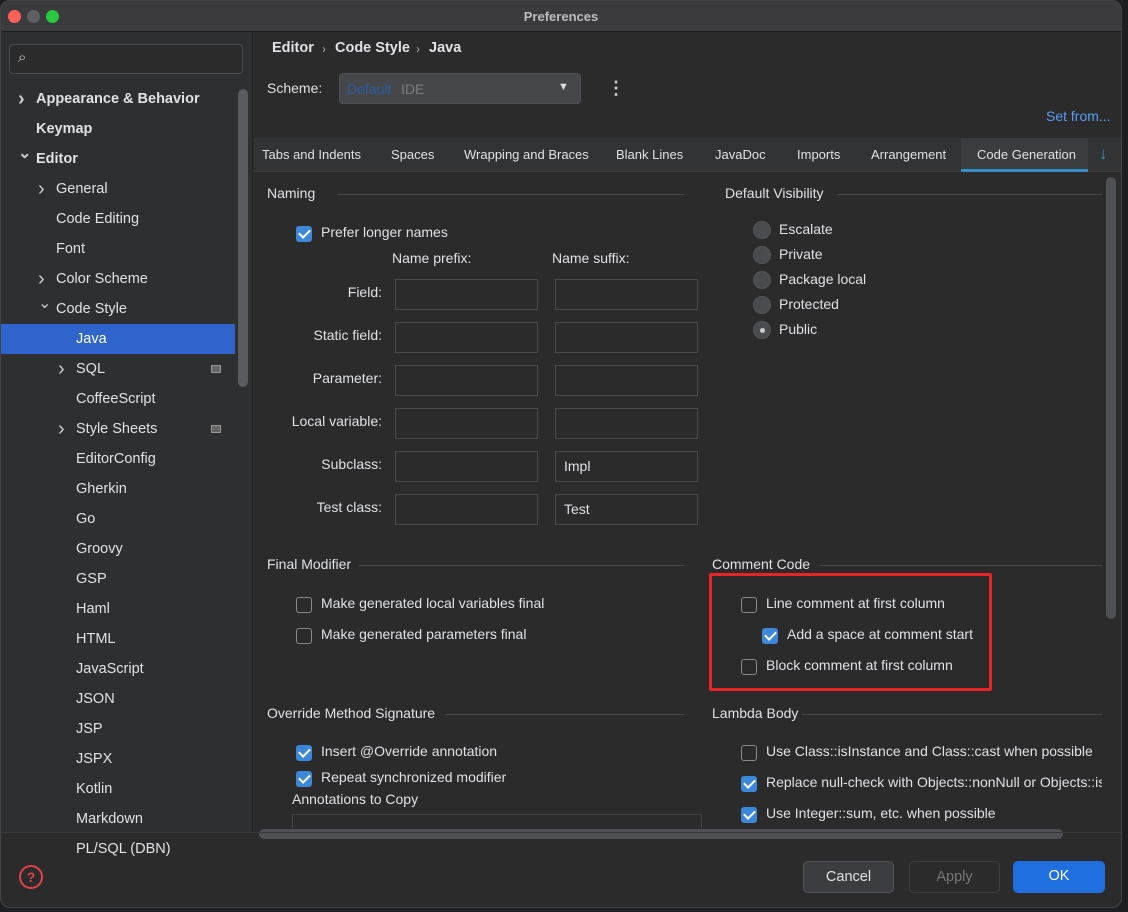  Describe the element at coordinates (309, 564) in the screenshot. I see `section-title: Final Modifier` at that location.